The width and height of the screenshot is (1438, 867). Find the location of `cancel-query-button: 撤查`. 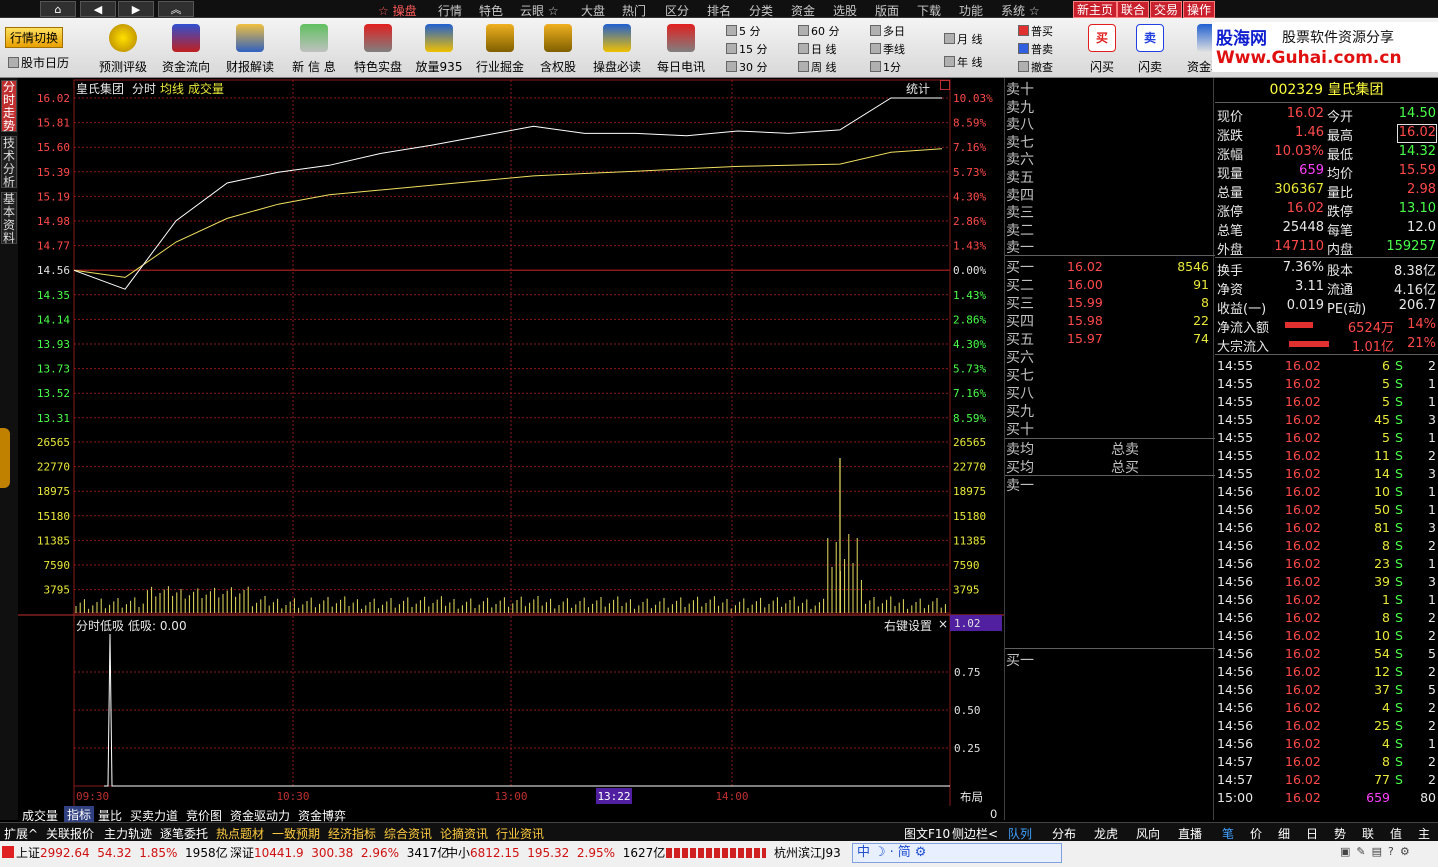

cancel-query-button: 撤查 is located at coordinates (1035, 67).